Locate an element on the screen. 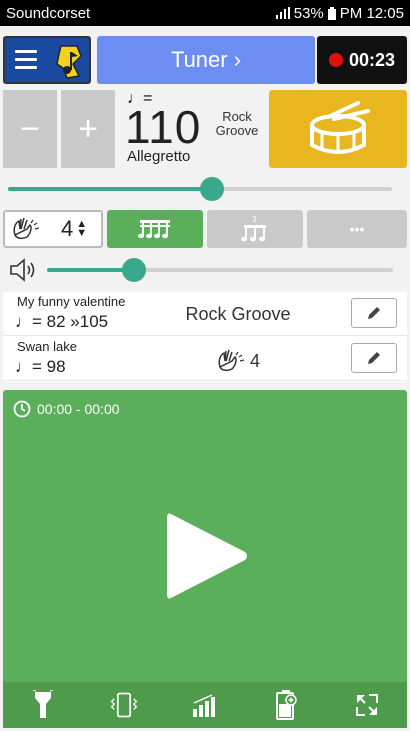  drum-rhythm-button is located at coordinates (338, 129).